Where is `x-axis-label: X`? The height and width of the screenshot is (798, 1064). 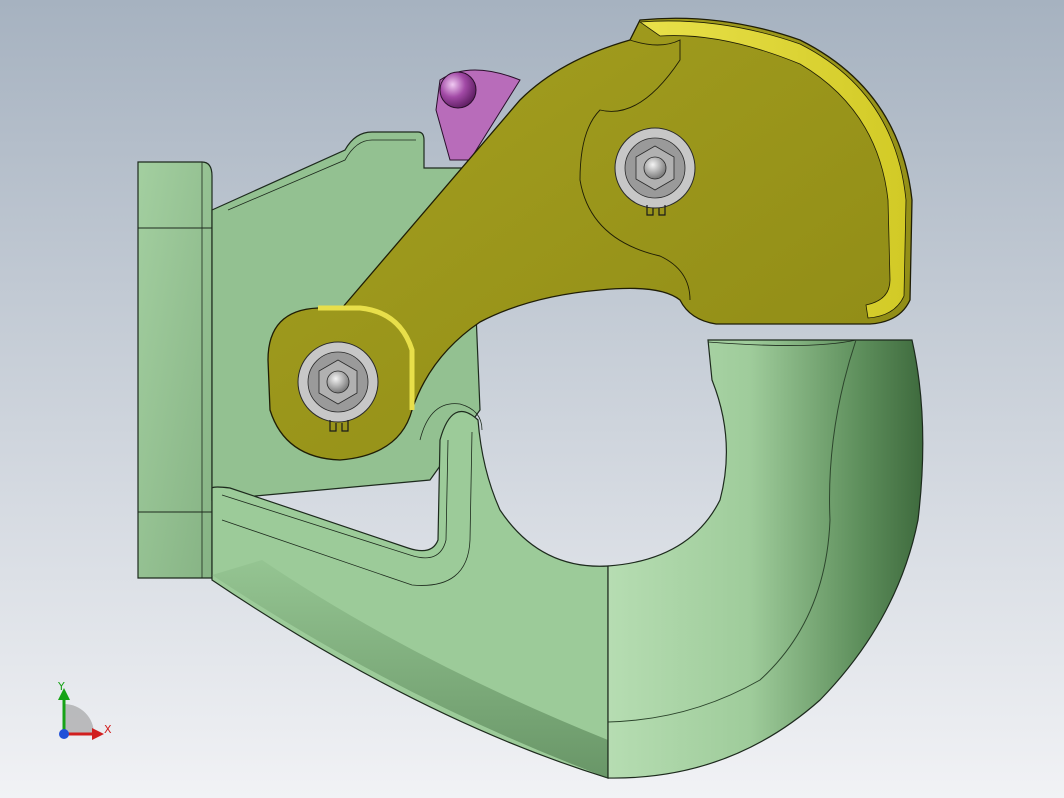 x-axis-label: X is located at coordinates (108, 729).